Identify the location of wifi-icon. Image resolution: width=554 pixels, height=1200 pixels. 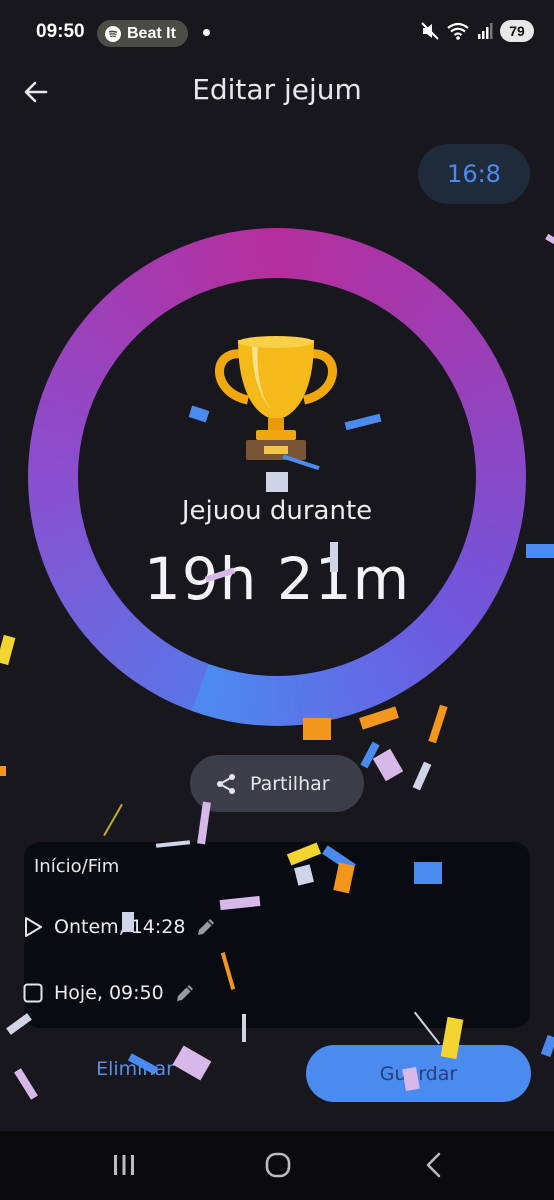
(458, 31).